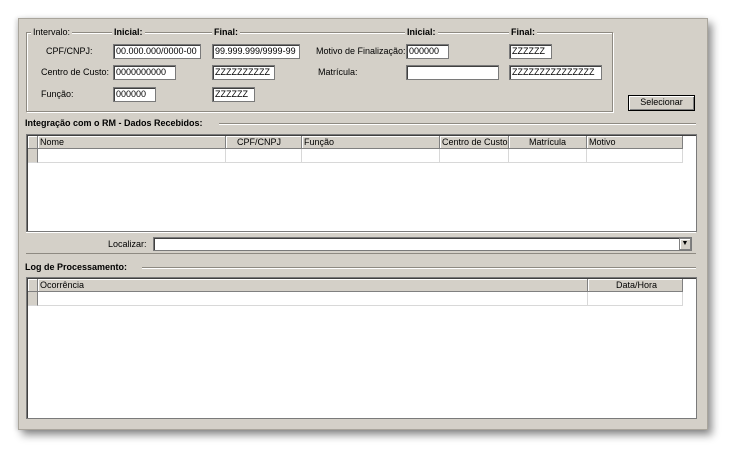 The width and height of the screenshot is (745, 466). Describe the element at coordinates (157, 51) in the screenshot. I see `cpf-inicial-input: 00.000.000/0000-00` at that location.